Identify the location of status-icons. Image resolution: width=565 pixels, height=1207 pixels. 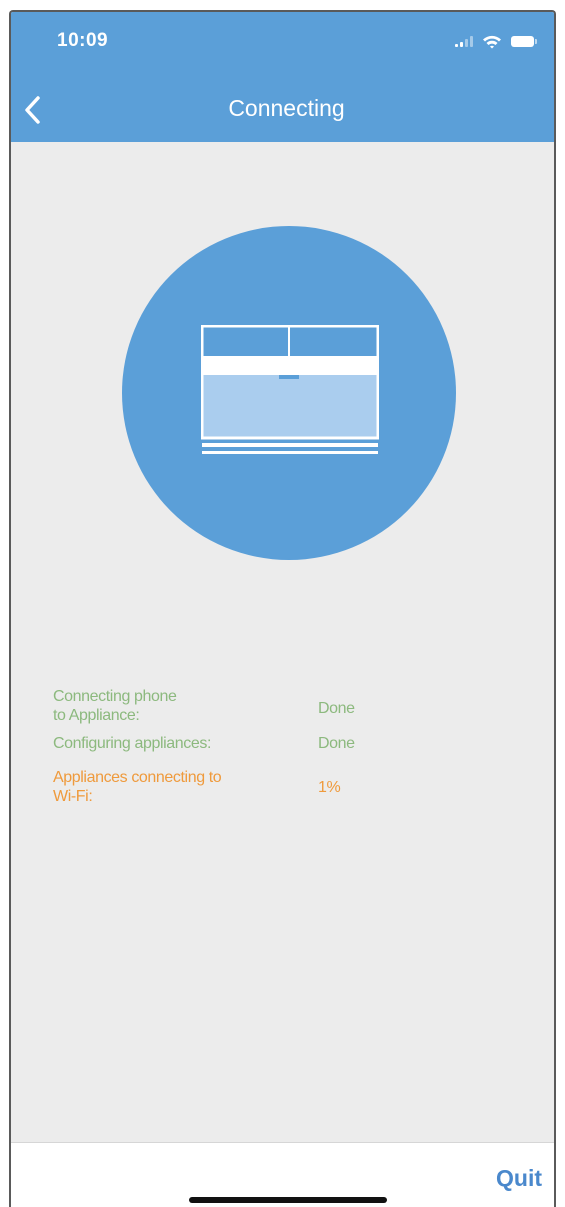
(496, 41).